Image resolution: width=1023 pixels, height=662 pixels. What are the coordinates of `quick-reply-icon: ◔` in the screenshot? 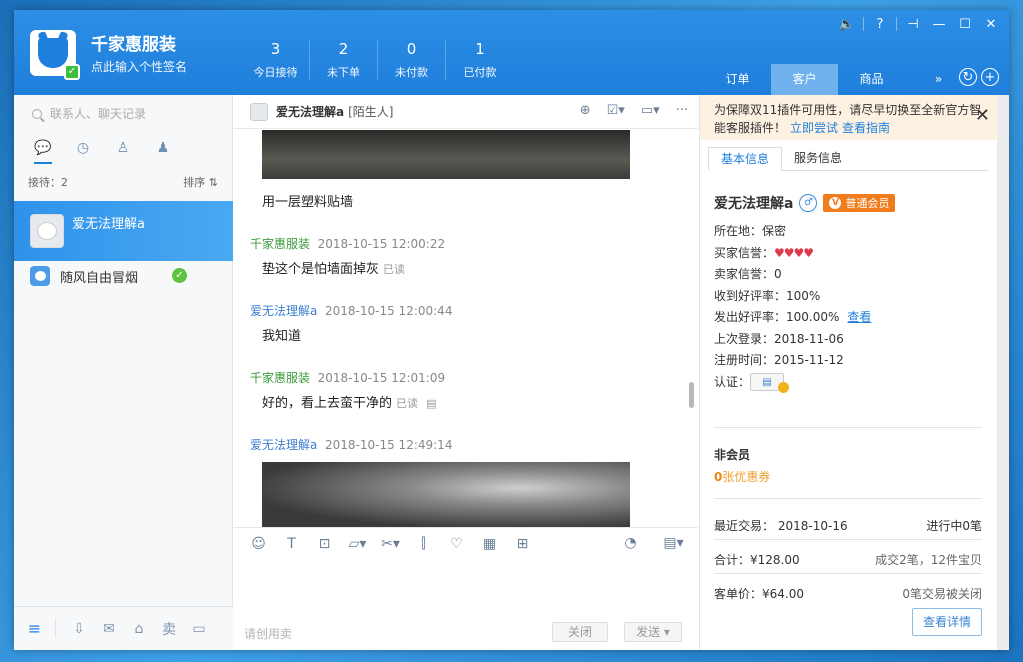 It's located at (630, 543).